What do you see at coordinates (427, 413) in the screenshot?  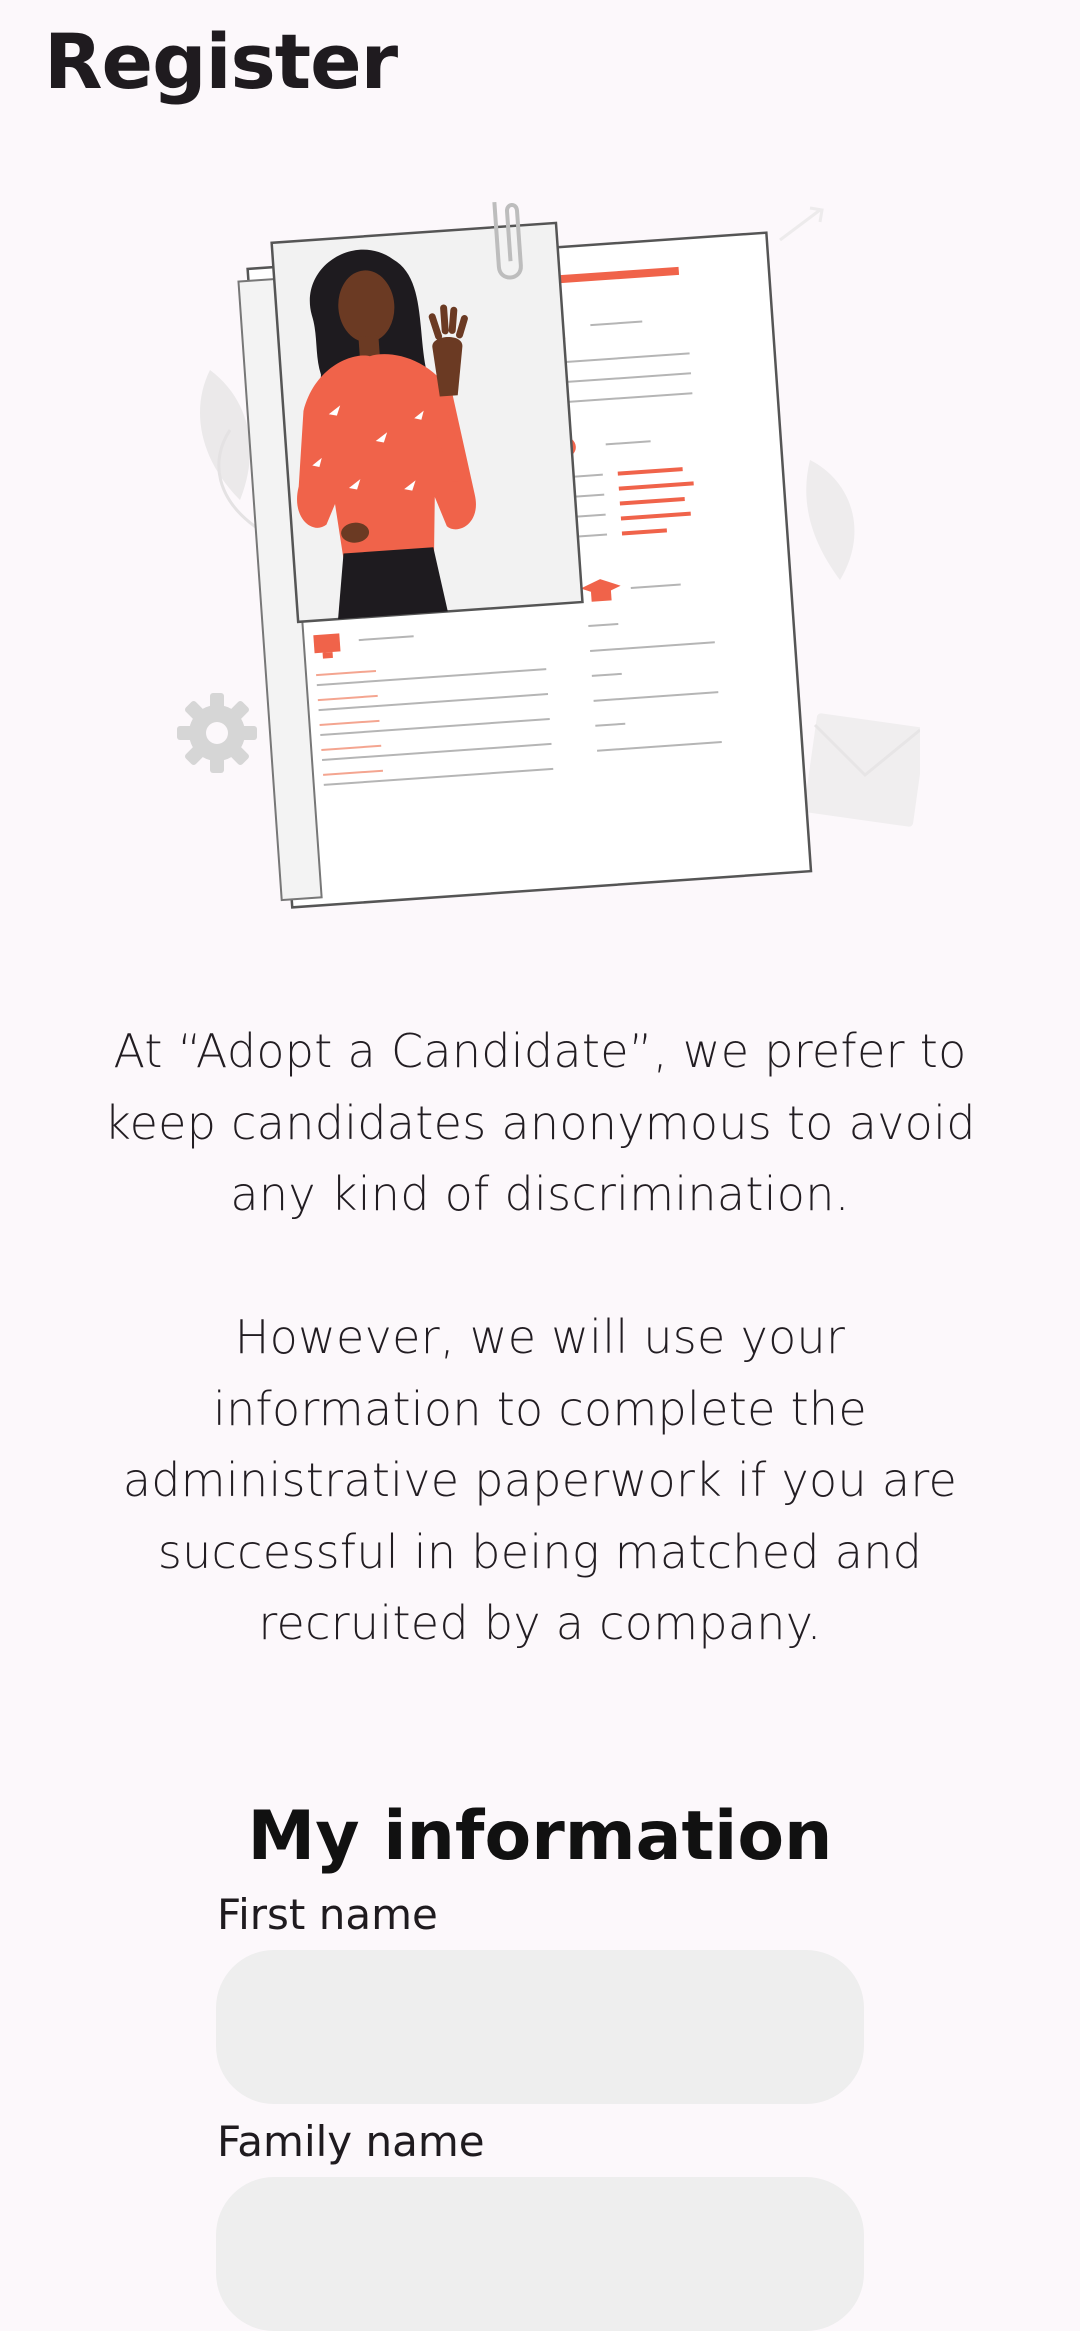 I see `photo-card` at bounding box center [427, 413].